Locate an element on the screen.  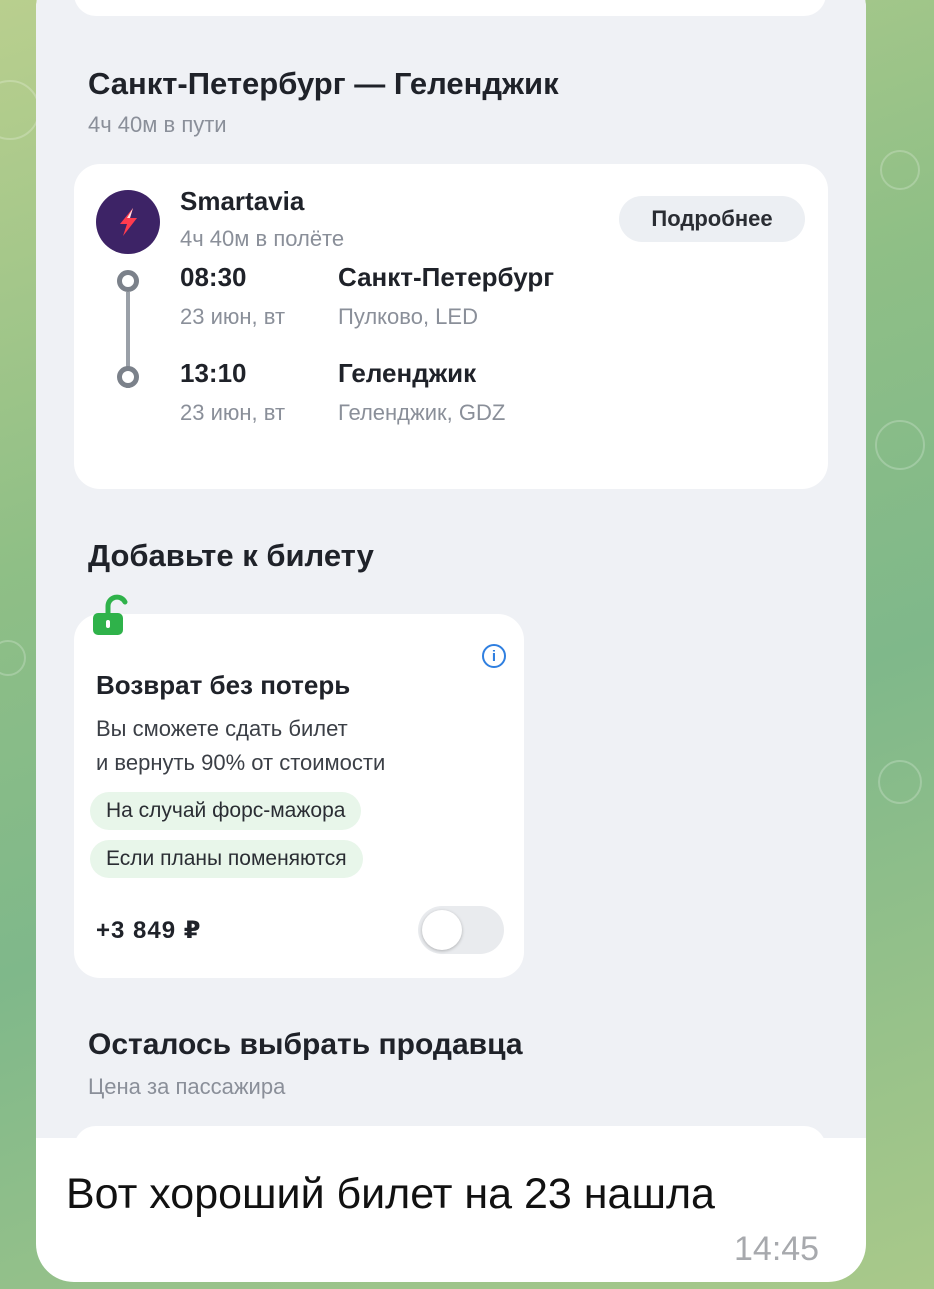
seller-subtitle: Цена за пассажира is located at coordinates (187, 1086).